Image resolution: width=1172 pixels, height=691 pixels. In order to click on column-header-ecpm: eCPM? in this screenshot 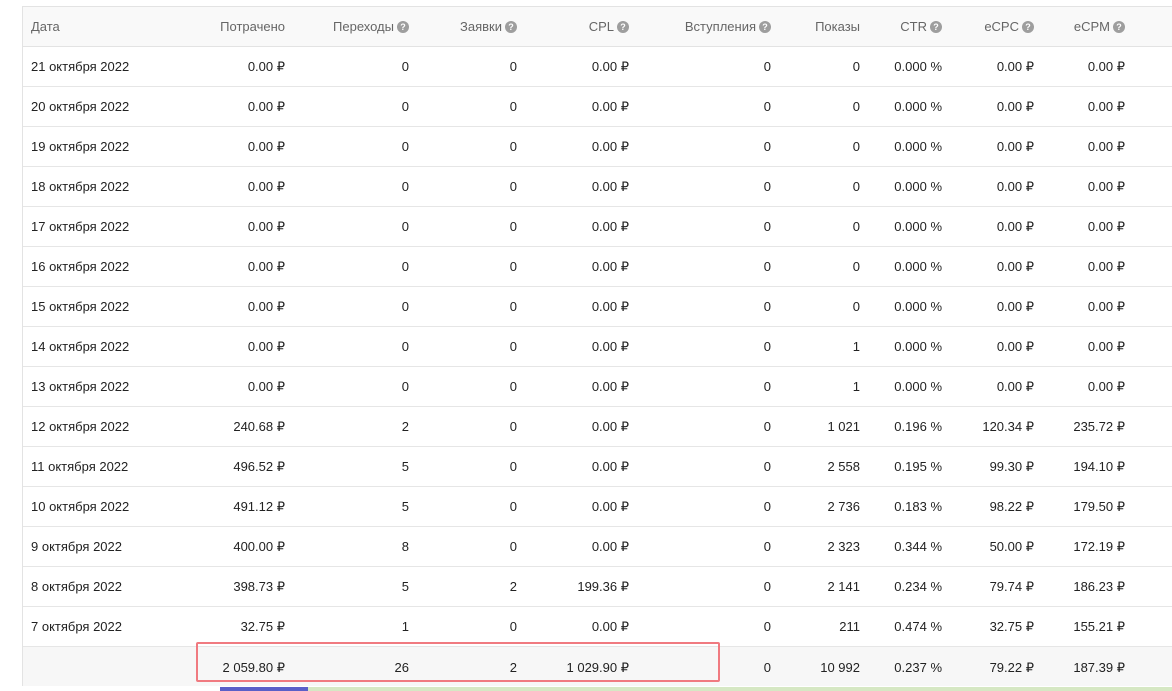, I will do `click(1087, 27)`.